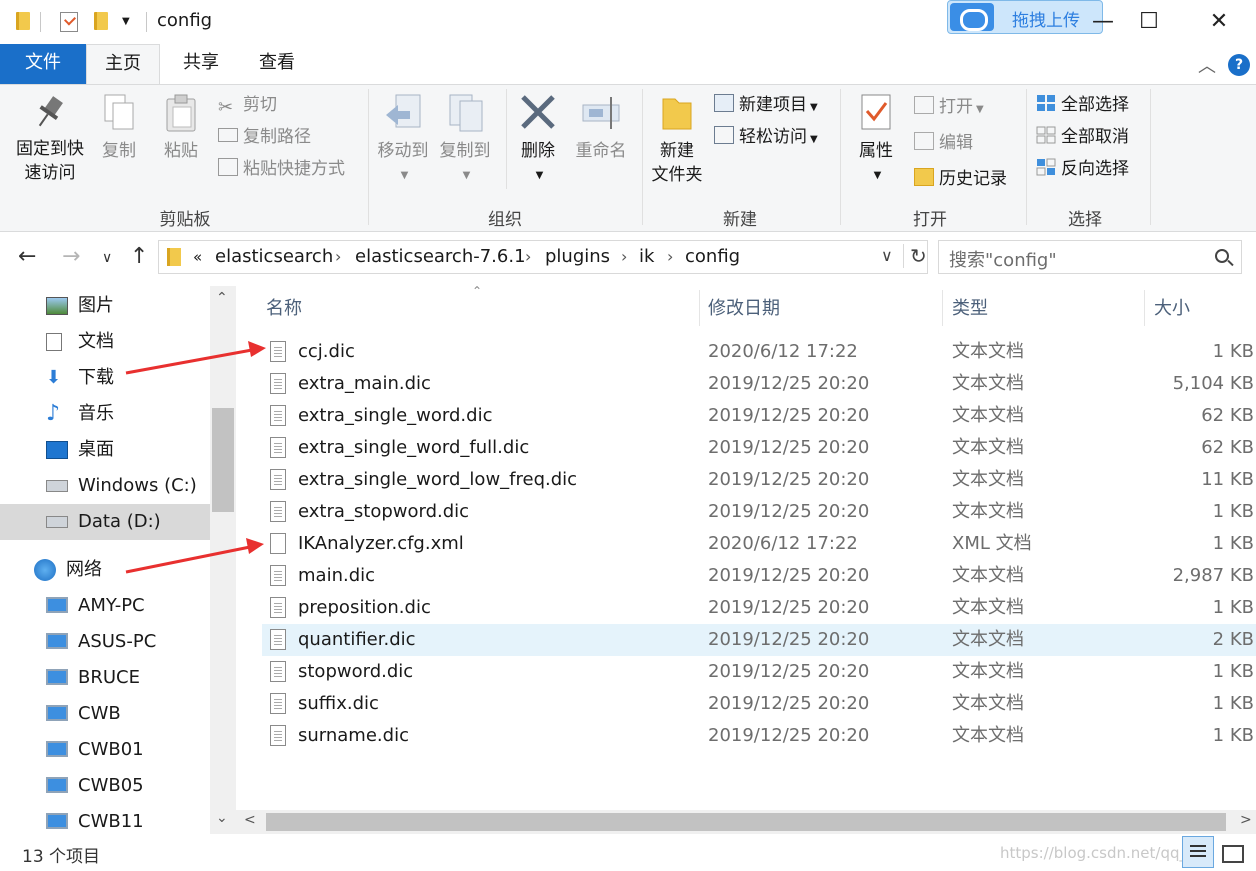 The width and height of the screenshot is (1256, 871). I want to click on file-row: quantifier.dic 2019/12/25 20:20 文本文档 2 KB, so click(759, 640).